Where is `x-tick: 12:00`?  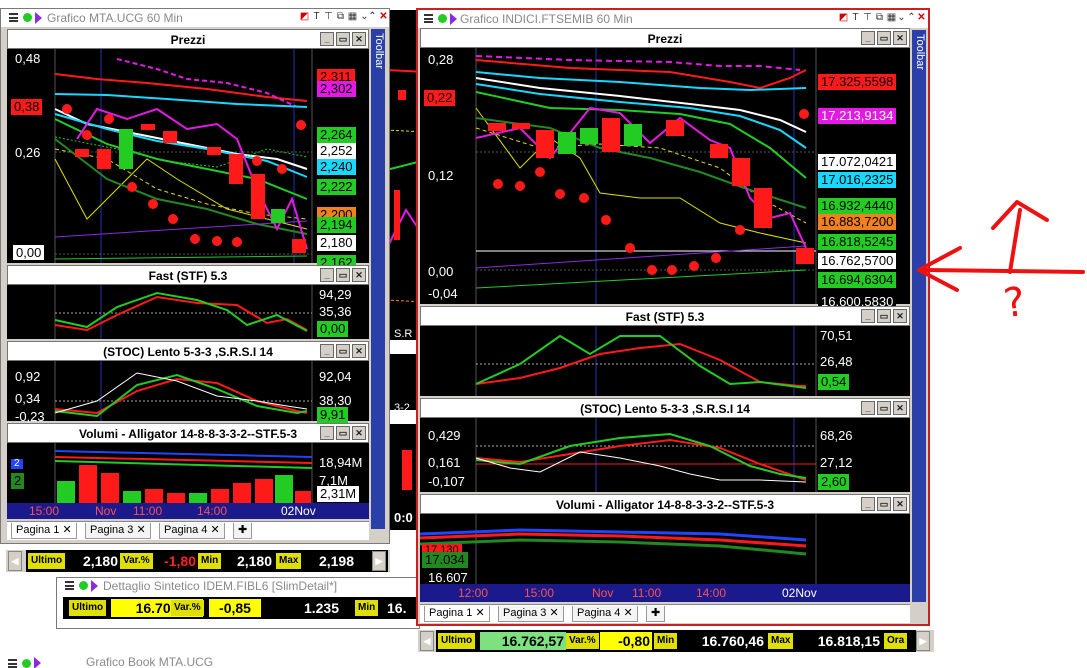
x-tick: 12:00 is located at coordinates (473, 593).